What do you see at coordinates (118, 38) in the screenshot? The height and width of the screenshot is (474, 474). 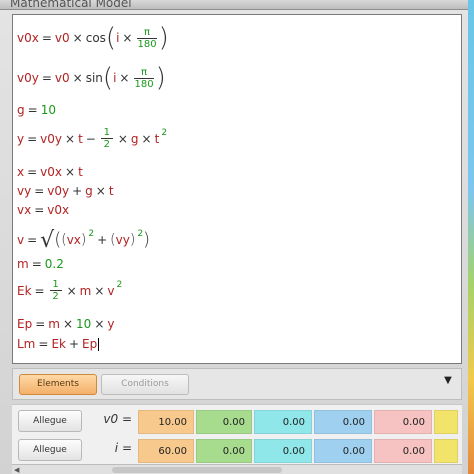 I see `eq-term: i` at bounding box center [118, 38].